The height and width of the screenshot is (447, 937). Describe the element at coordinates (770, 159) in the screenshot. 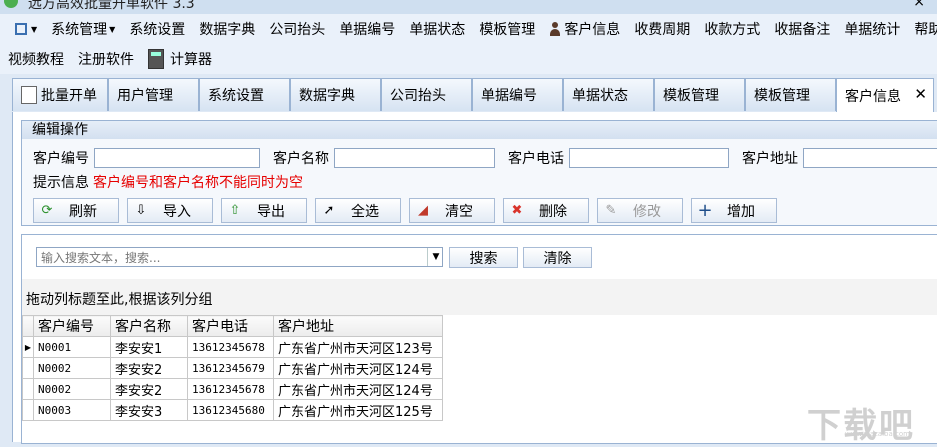

I see `customer-address-label: 客户地址` at that location.